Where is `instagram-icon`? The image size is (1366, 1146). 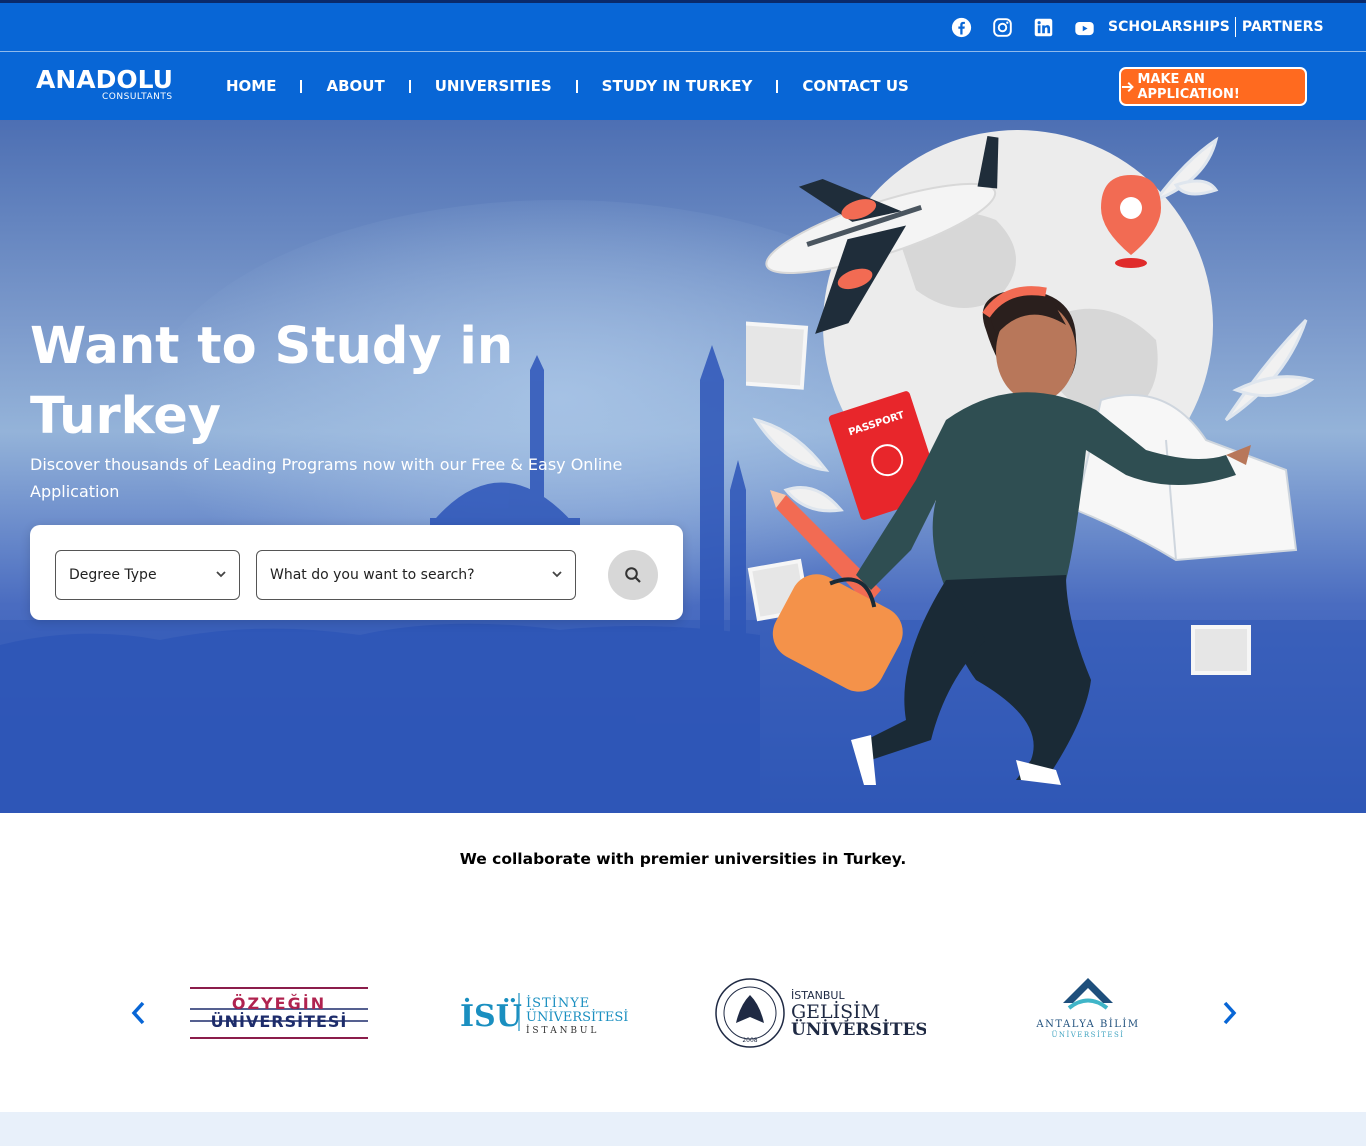 instagram-icon is located at coordinates (1003, 28).